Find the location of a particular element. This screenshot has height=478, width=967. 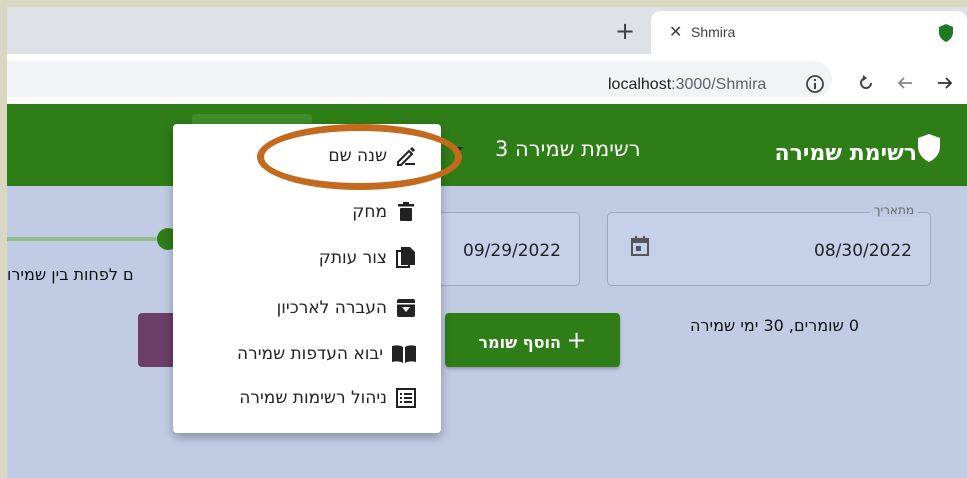

browser-tab: ✕ Shmira is located at coordinates (809, 32).